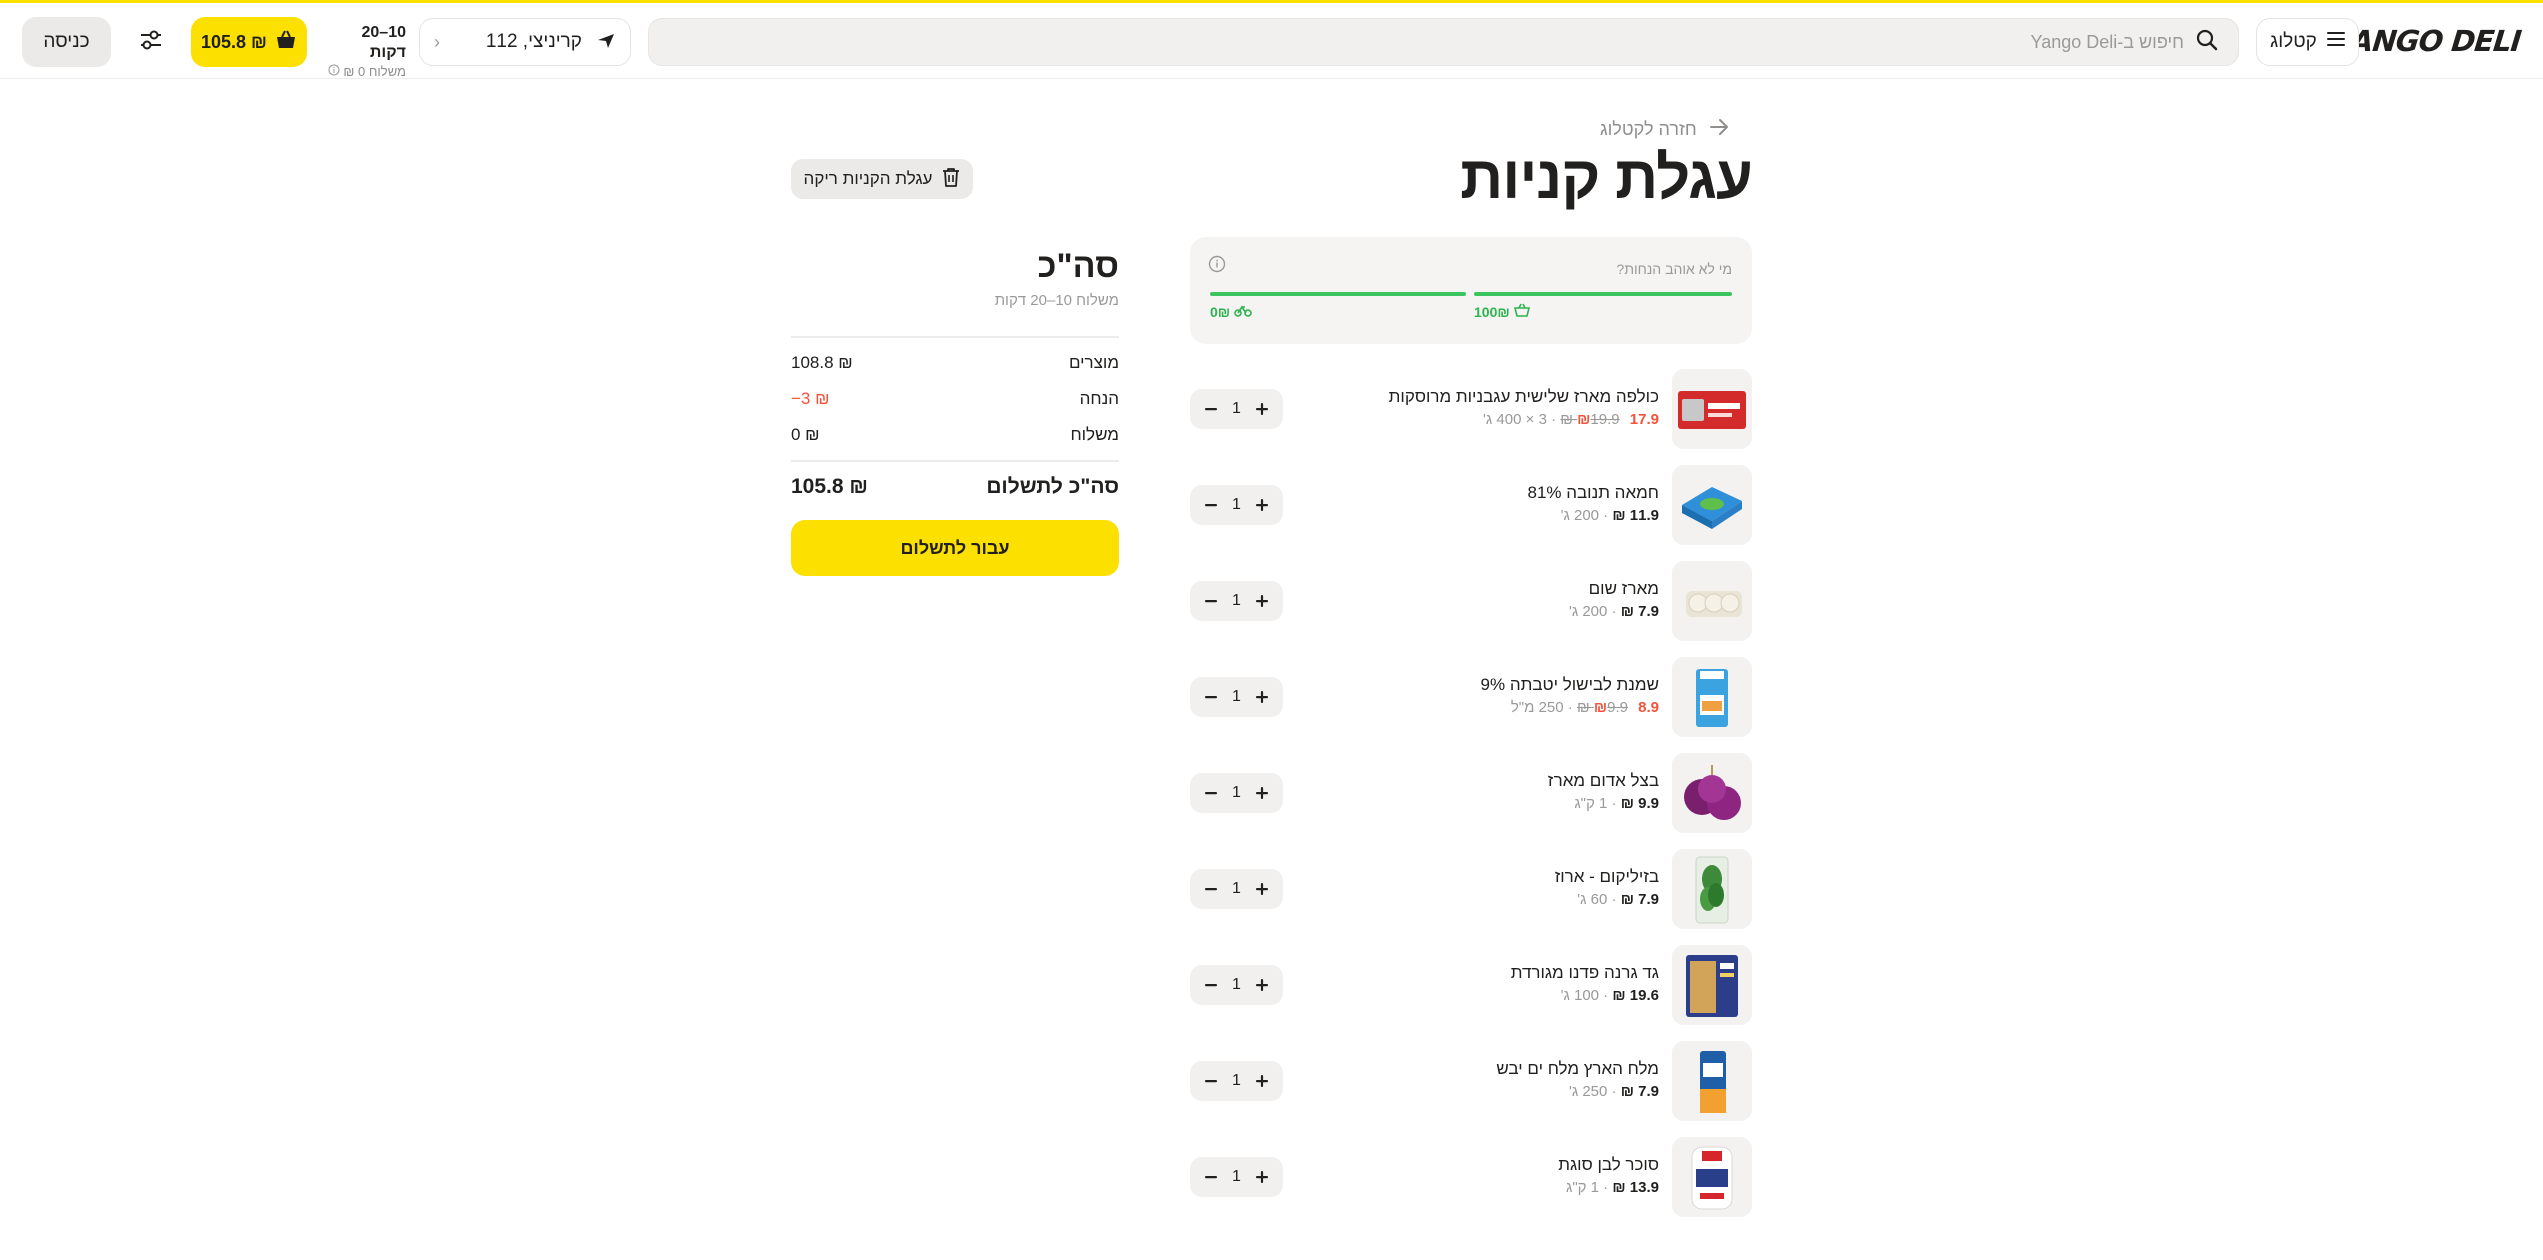 Image resolution: width=2543 pixels, height=1260 pixels. What do you see at coordinates (249, 42) in the screenshot?
I see `cart-button: 105.8 ₪` at bounding box center [249, 42].